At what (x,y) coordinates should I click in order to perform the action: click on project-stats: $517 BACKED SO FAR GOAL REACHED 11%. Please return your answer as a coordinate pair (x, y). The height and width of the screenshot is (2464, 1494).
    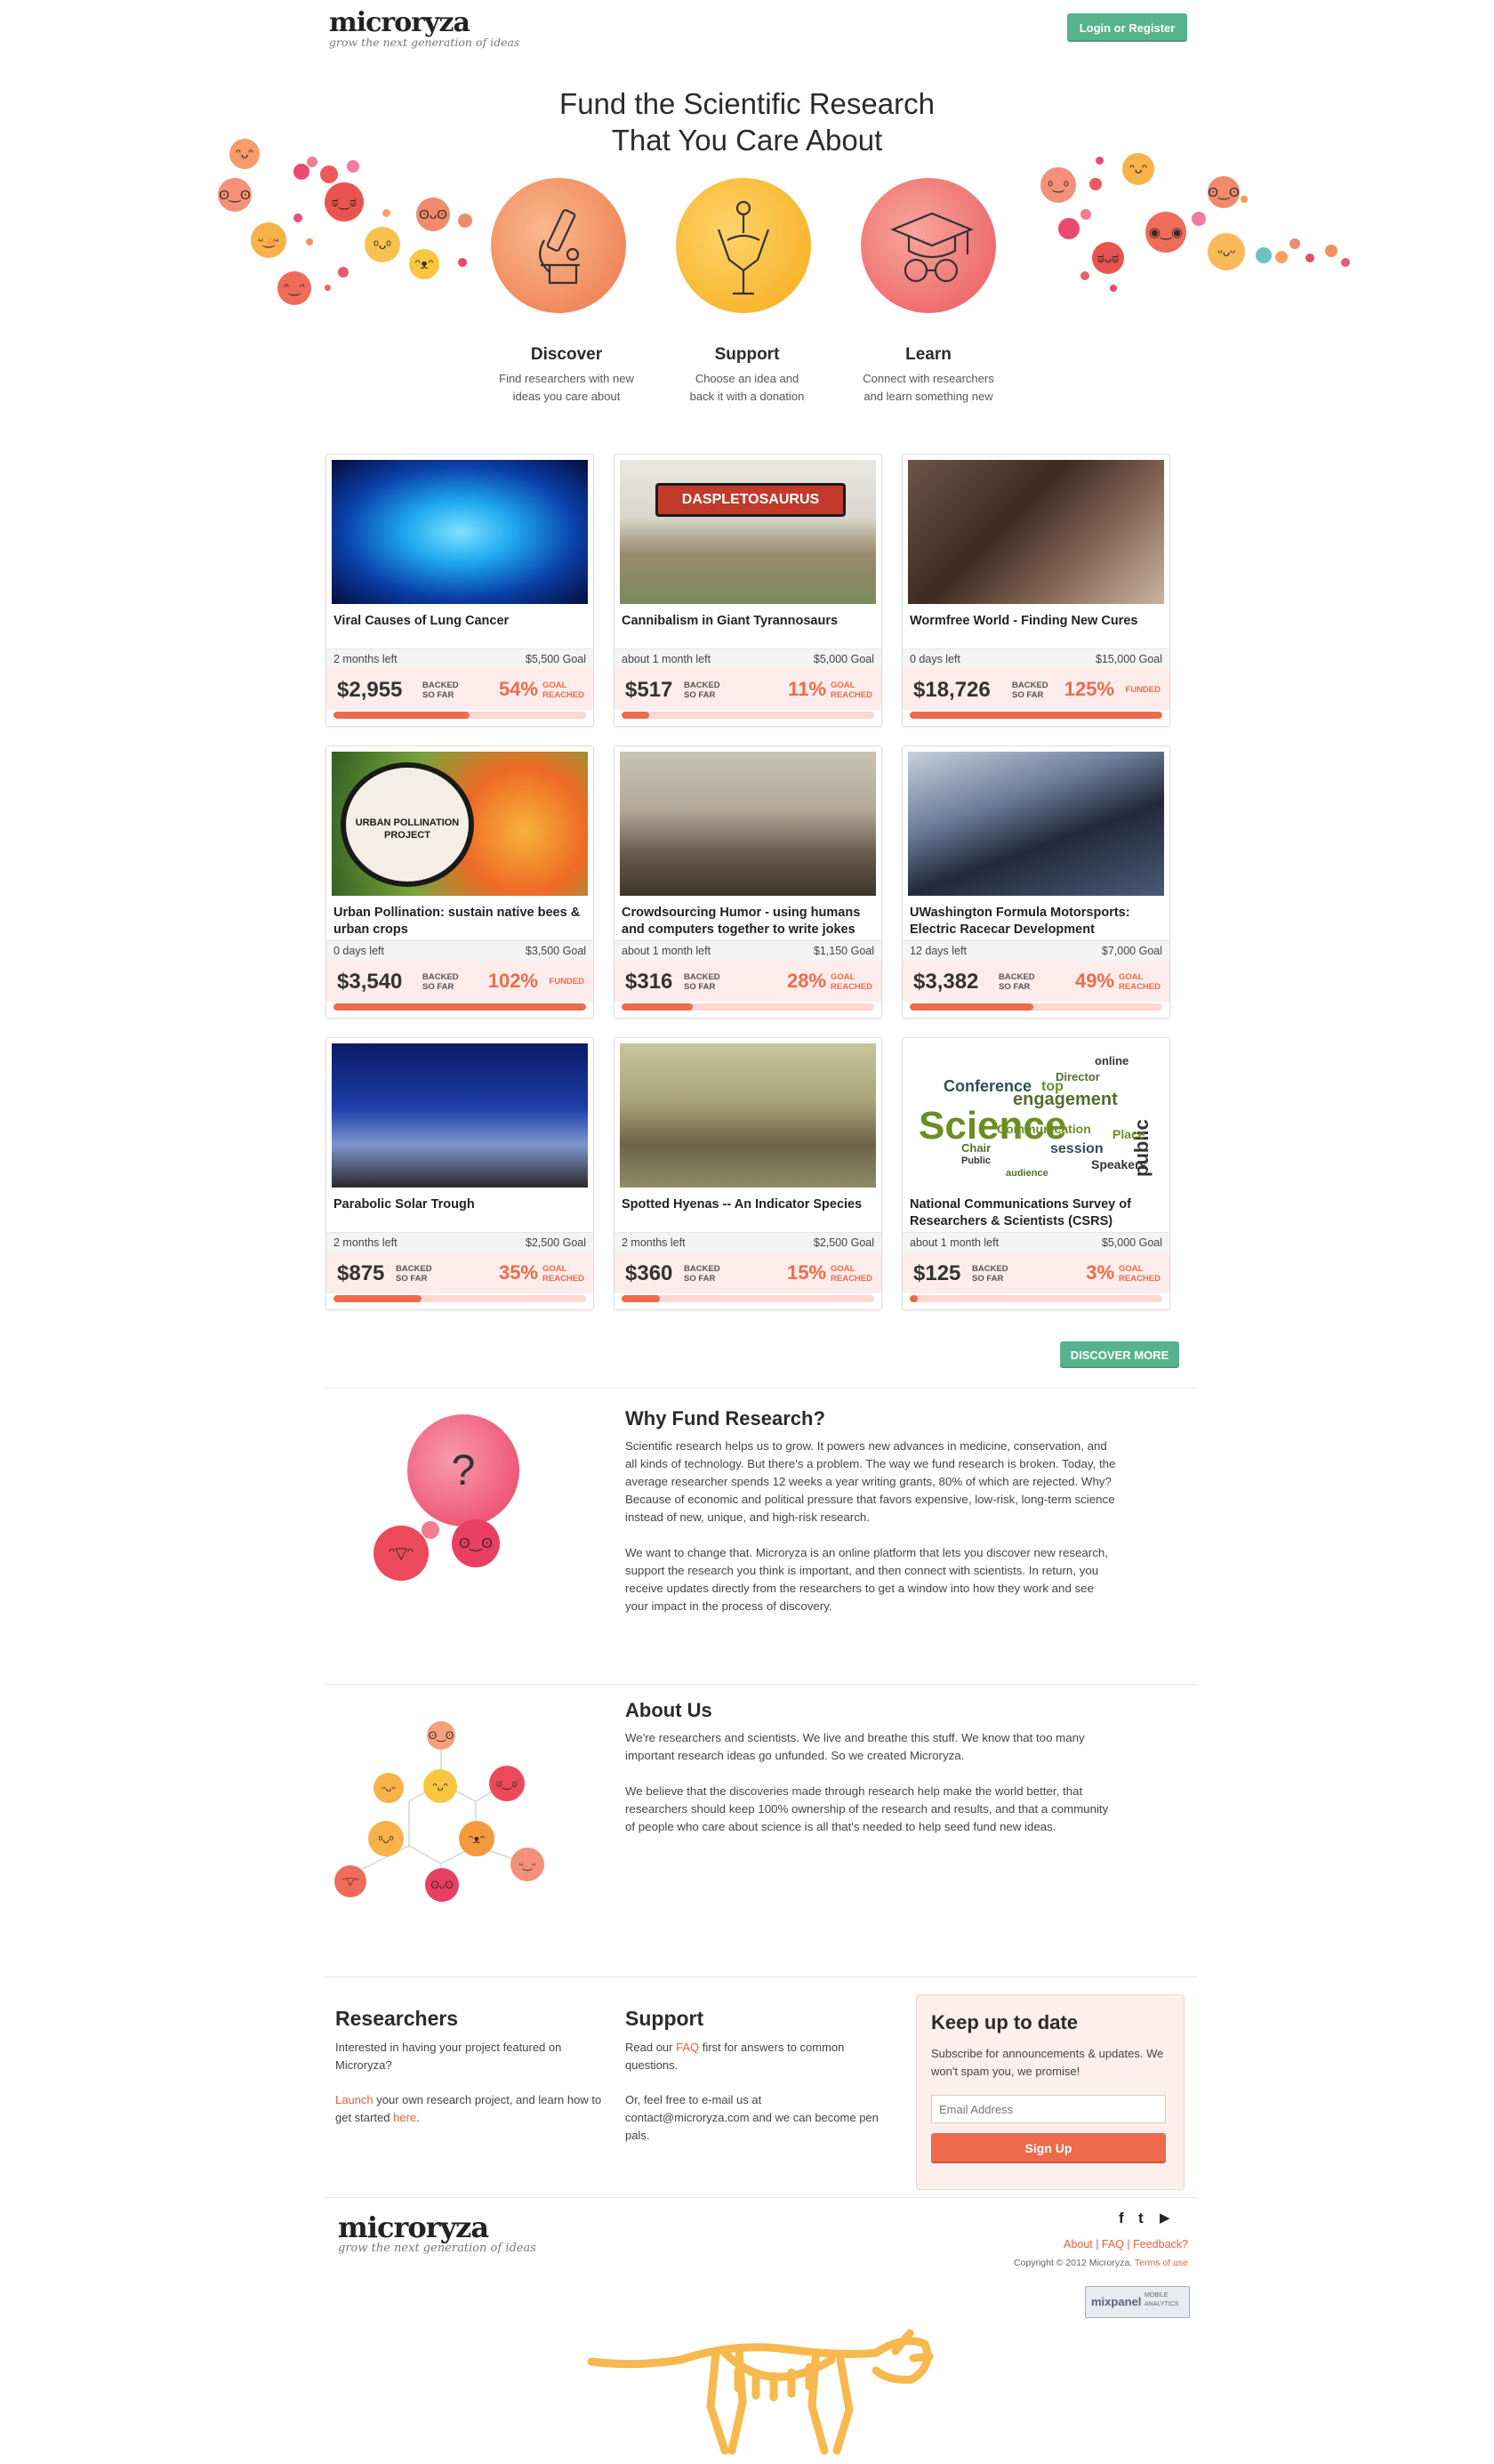
    Looking at the image, I should click on (747, 690).